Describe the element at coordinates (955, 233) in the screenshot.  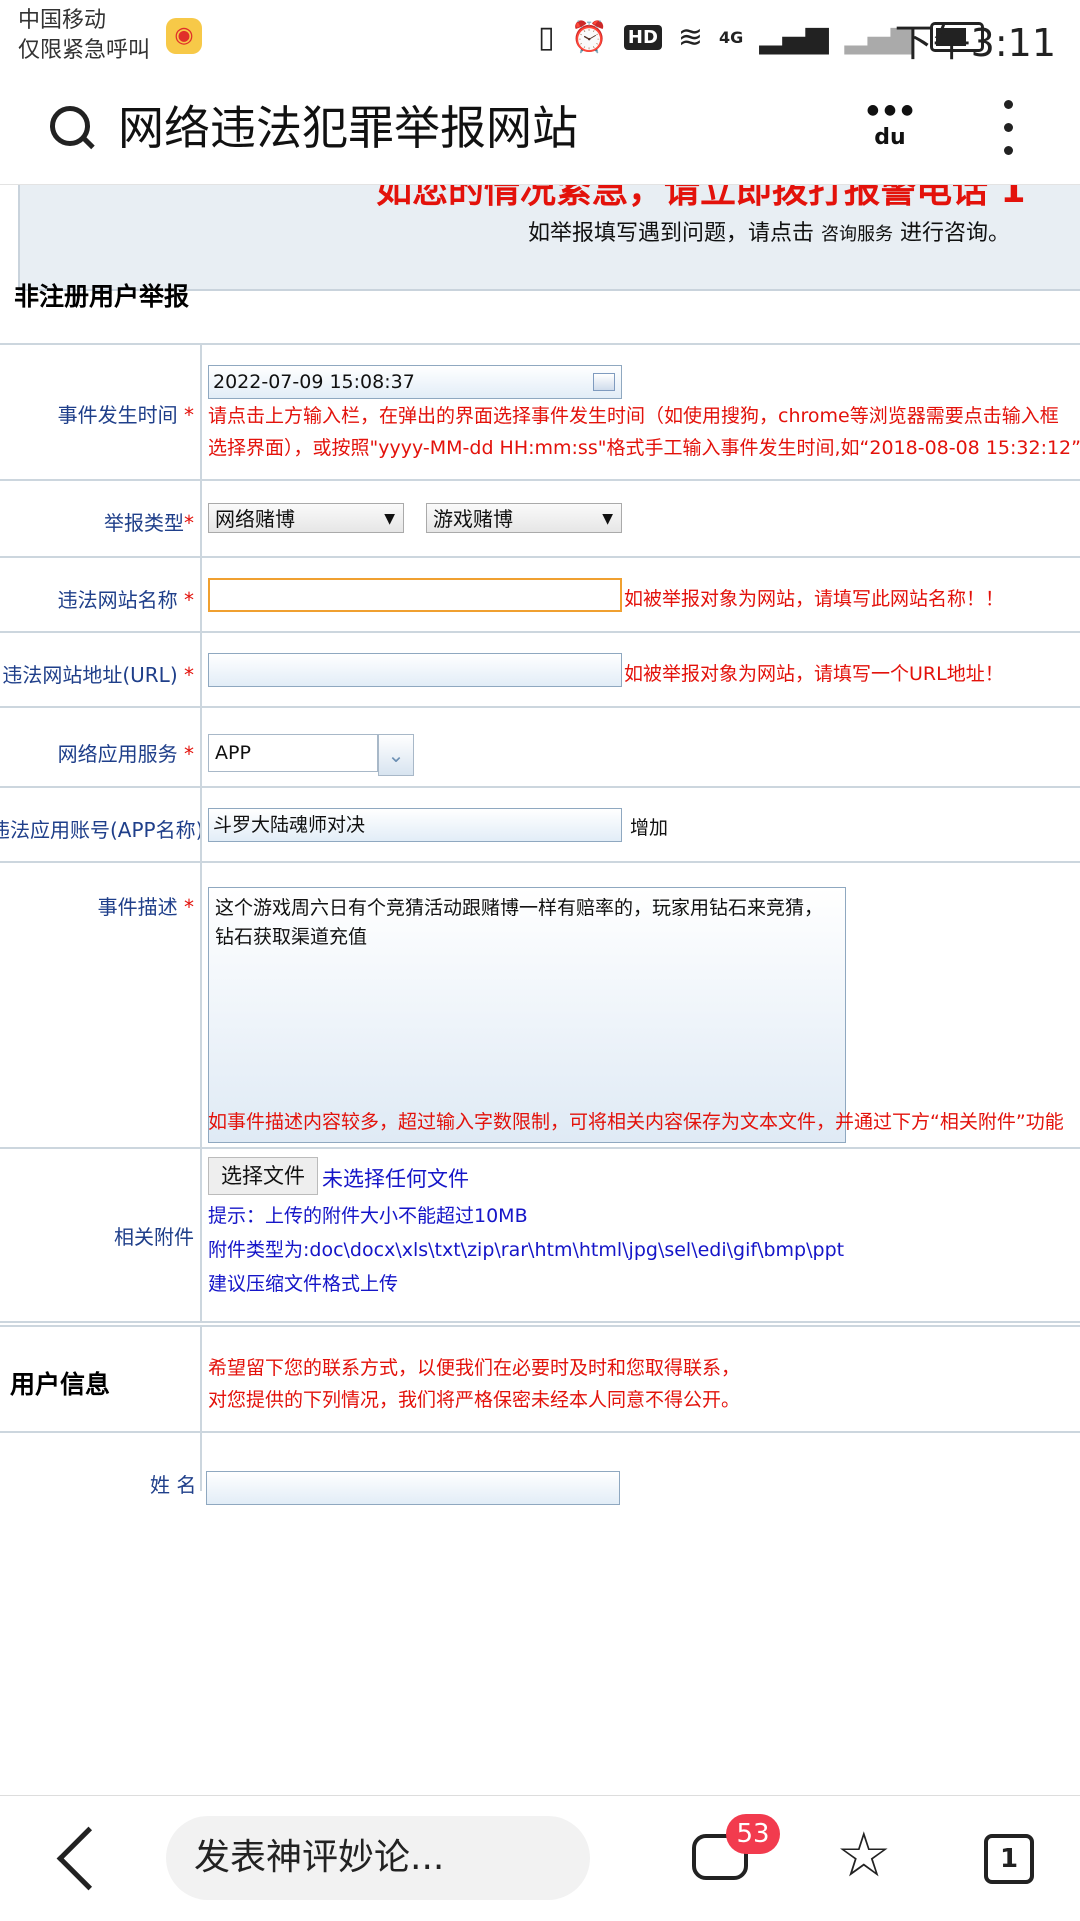
I see `help-suffix: 进行咨询。` at that location.